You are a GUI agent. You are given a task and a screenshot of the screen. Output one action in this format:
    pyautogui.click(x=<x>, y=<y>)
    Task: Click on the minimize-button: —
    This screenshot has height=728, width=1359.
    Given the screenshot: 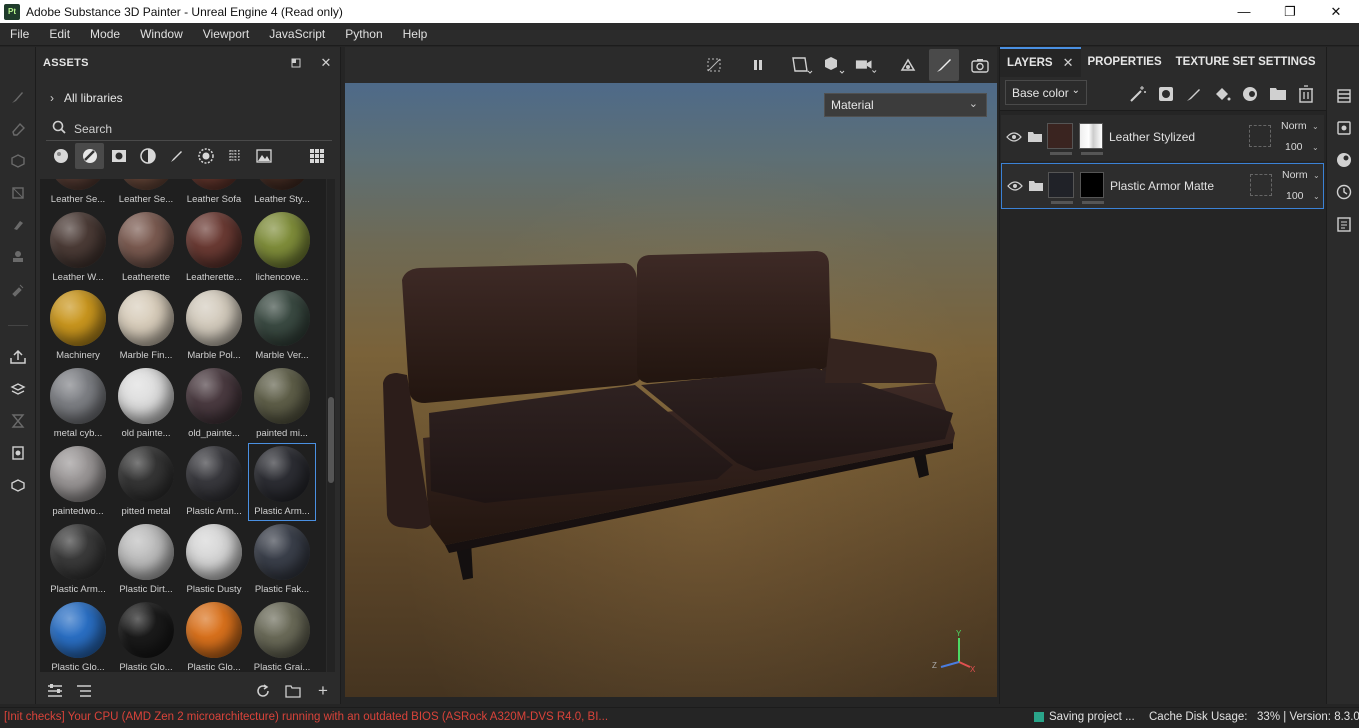 What is the action you would take?
    pyautogui.click(x=1244, y=11)
    